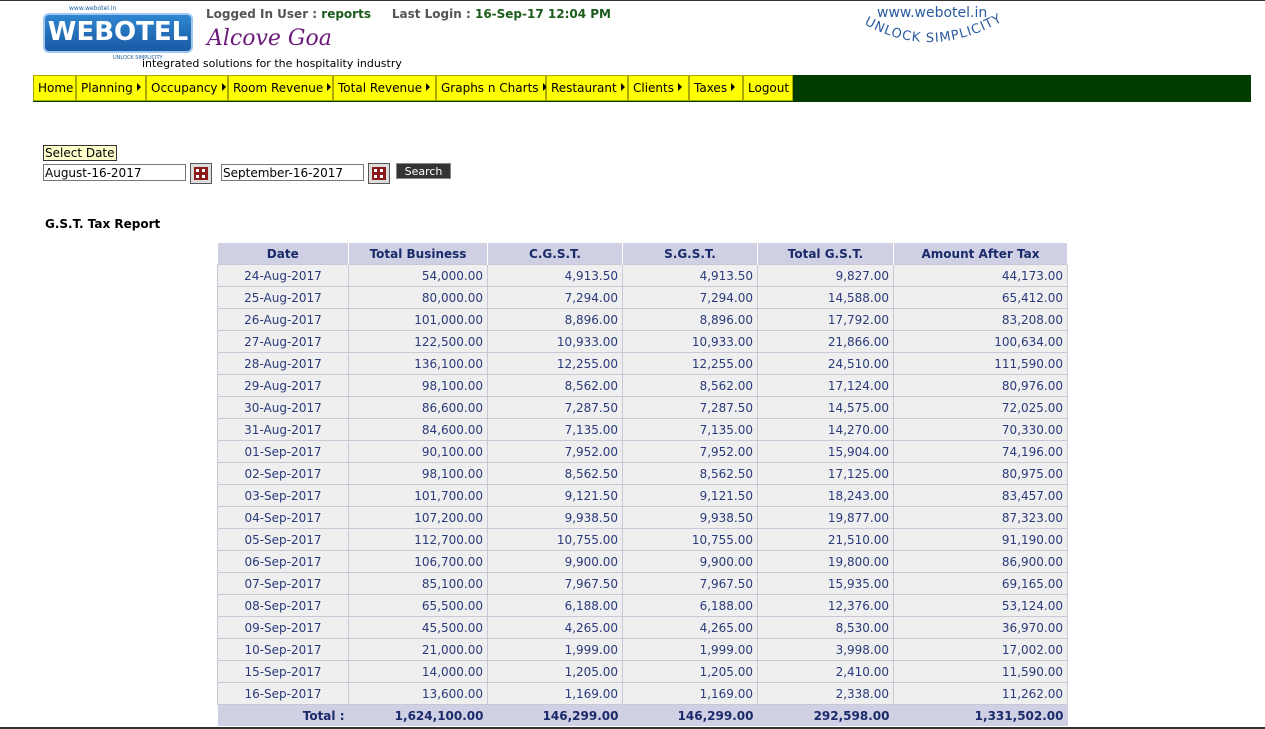  What do you see at coordinates (283, 539) in the screenshot?
I see `date-cell: 05-Sep-2017` at bounding box center [283, 539].